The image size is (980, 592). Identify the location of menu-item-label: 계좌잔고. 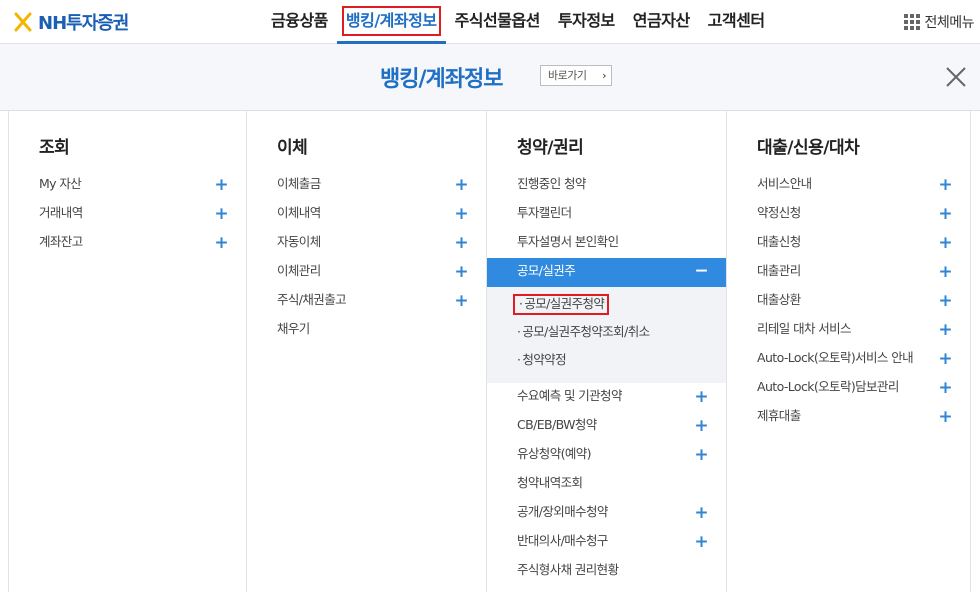
(61, 241).